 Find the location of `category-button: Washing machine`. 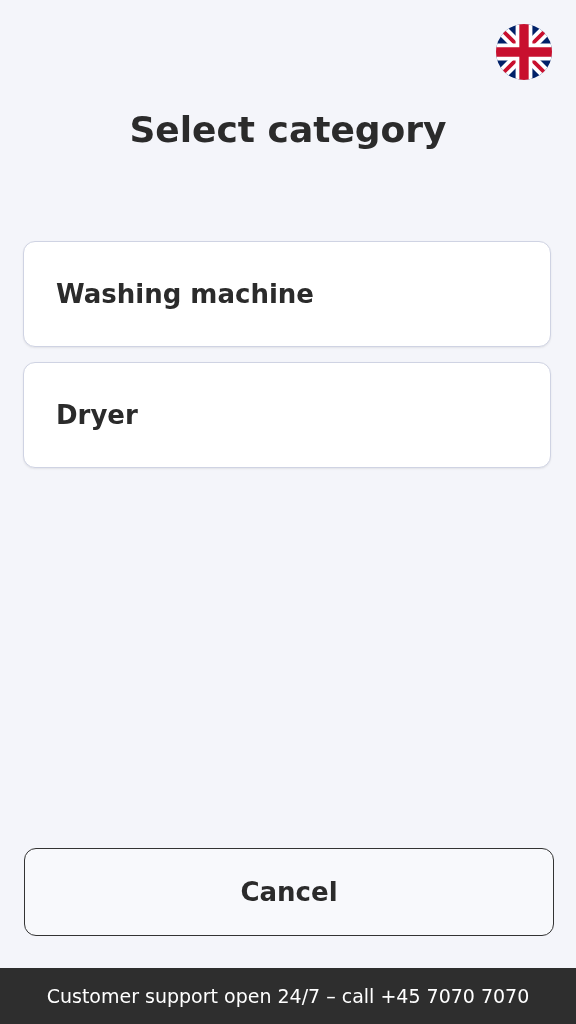

category-button: Washing machine is located at coordinates (287, 294).